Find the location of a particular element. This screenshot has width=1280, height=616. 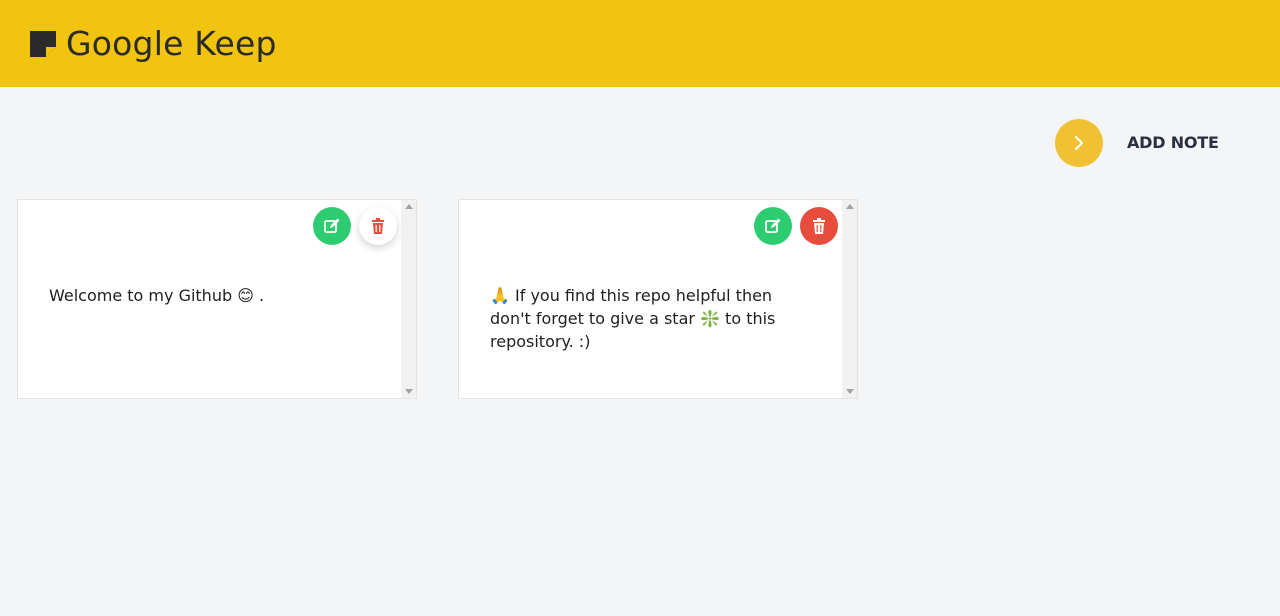

add-note-label: ADD NOTE is located at coordinates (1173, 142).